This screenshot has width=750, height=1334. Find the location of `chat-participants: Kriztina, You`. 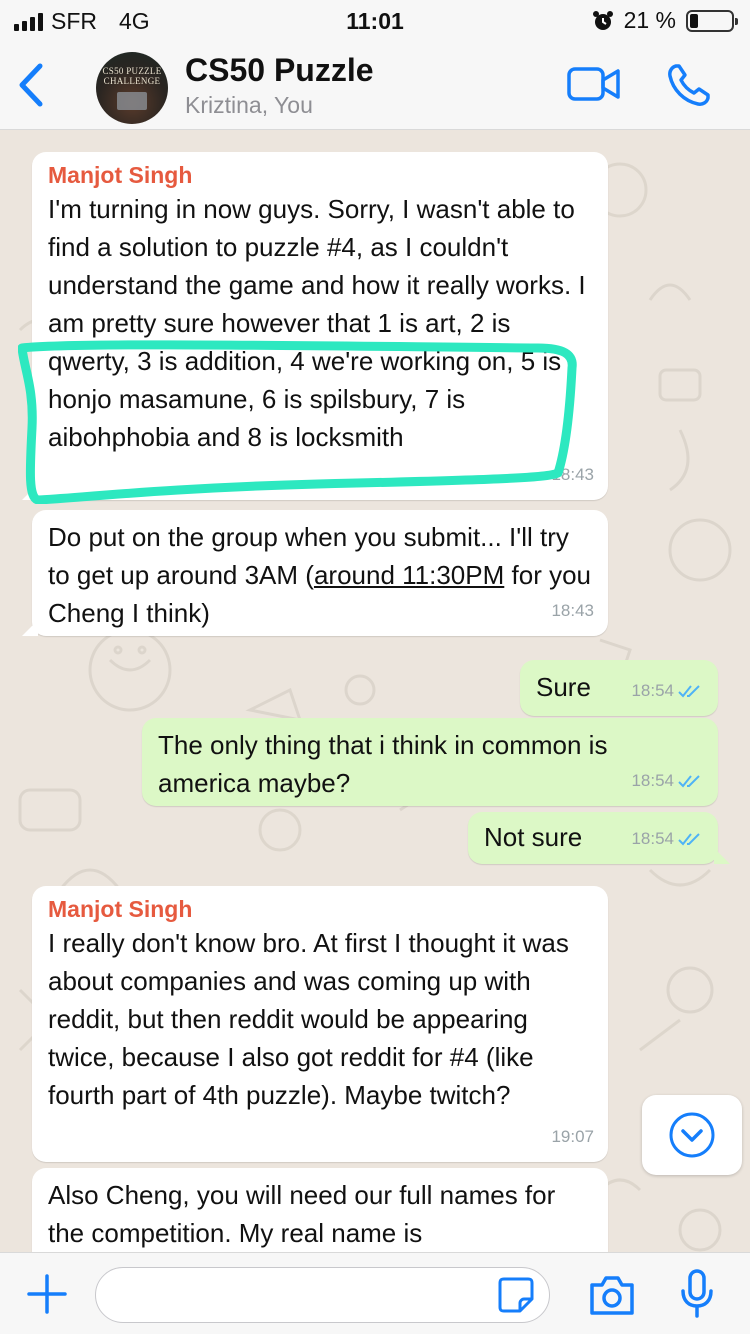

chat-participants: Kriztina, You is located at coordinates (249, 105).